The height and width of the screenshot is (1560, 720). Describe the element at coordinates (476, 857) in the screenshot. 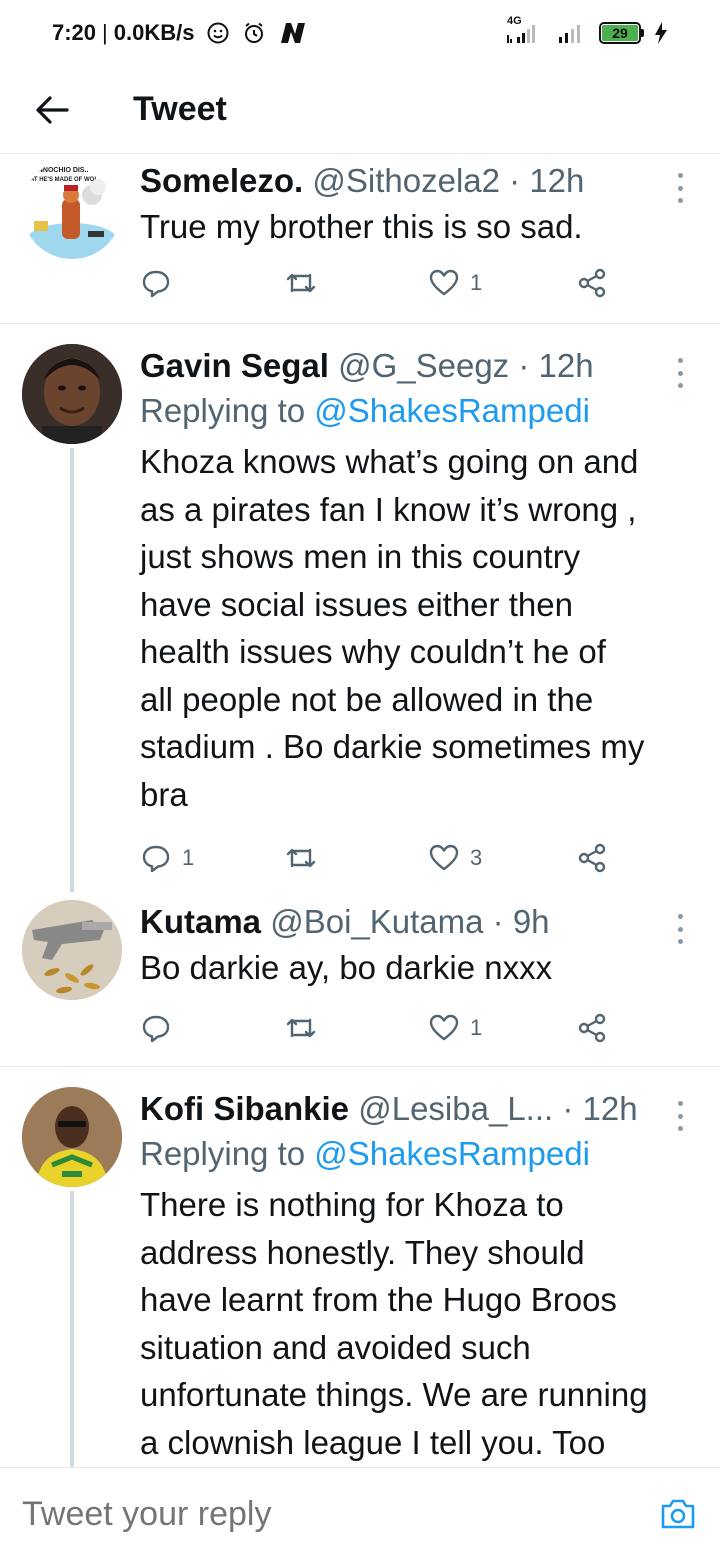

I see `like-count: 3` at that location.